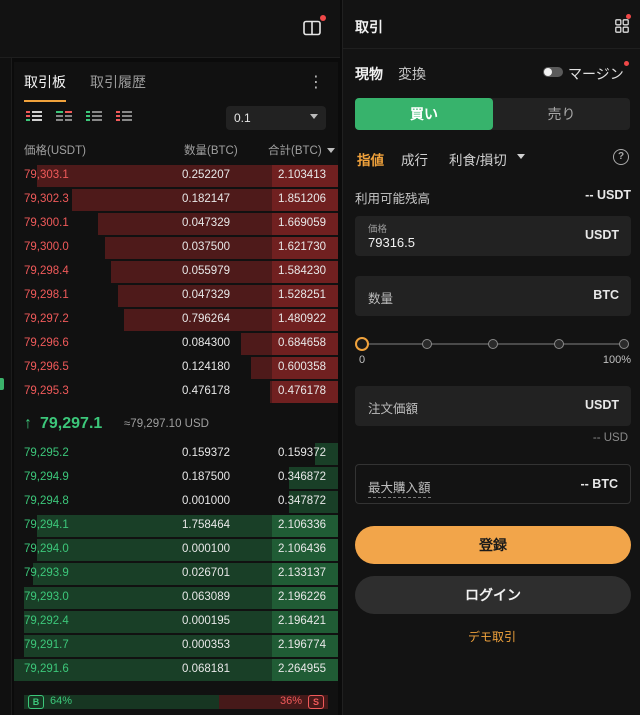 This screenshot has height=715, width=640. What do you see at coordinates (176, 176) in the screenshot?
I see `ask-row: 79,303.1 0.252207 2.103413` at bounding box center [176, 176].